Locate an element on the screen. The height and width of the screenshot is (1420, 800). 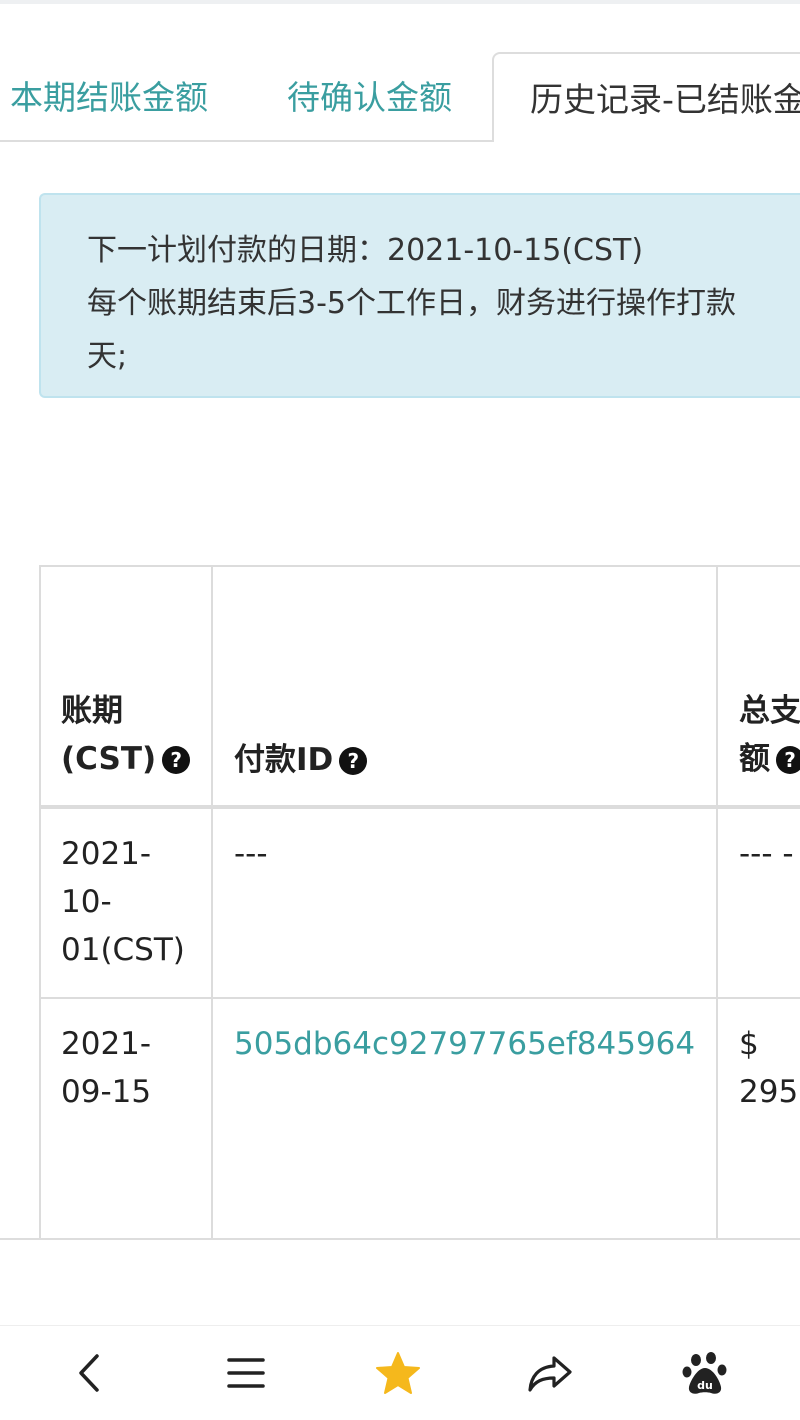
star-icon is located at coordinates (398, 1373).